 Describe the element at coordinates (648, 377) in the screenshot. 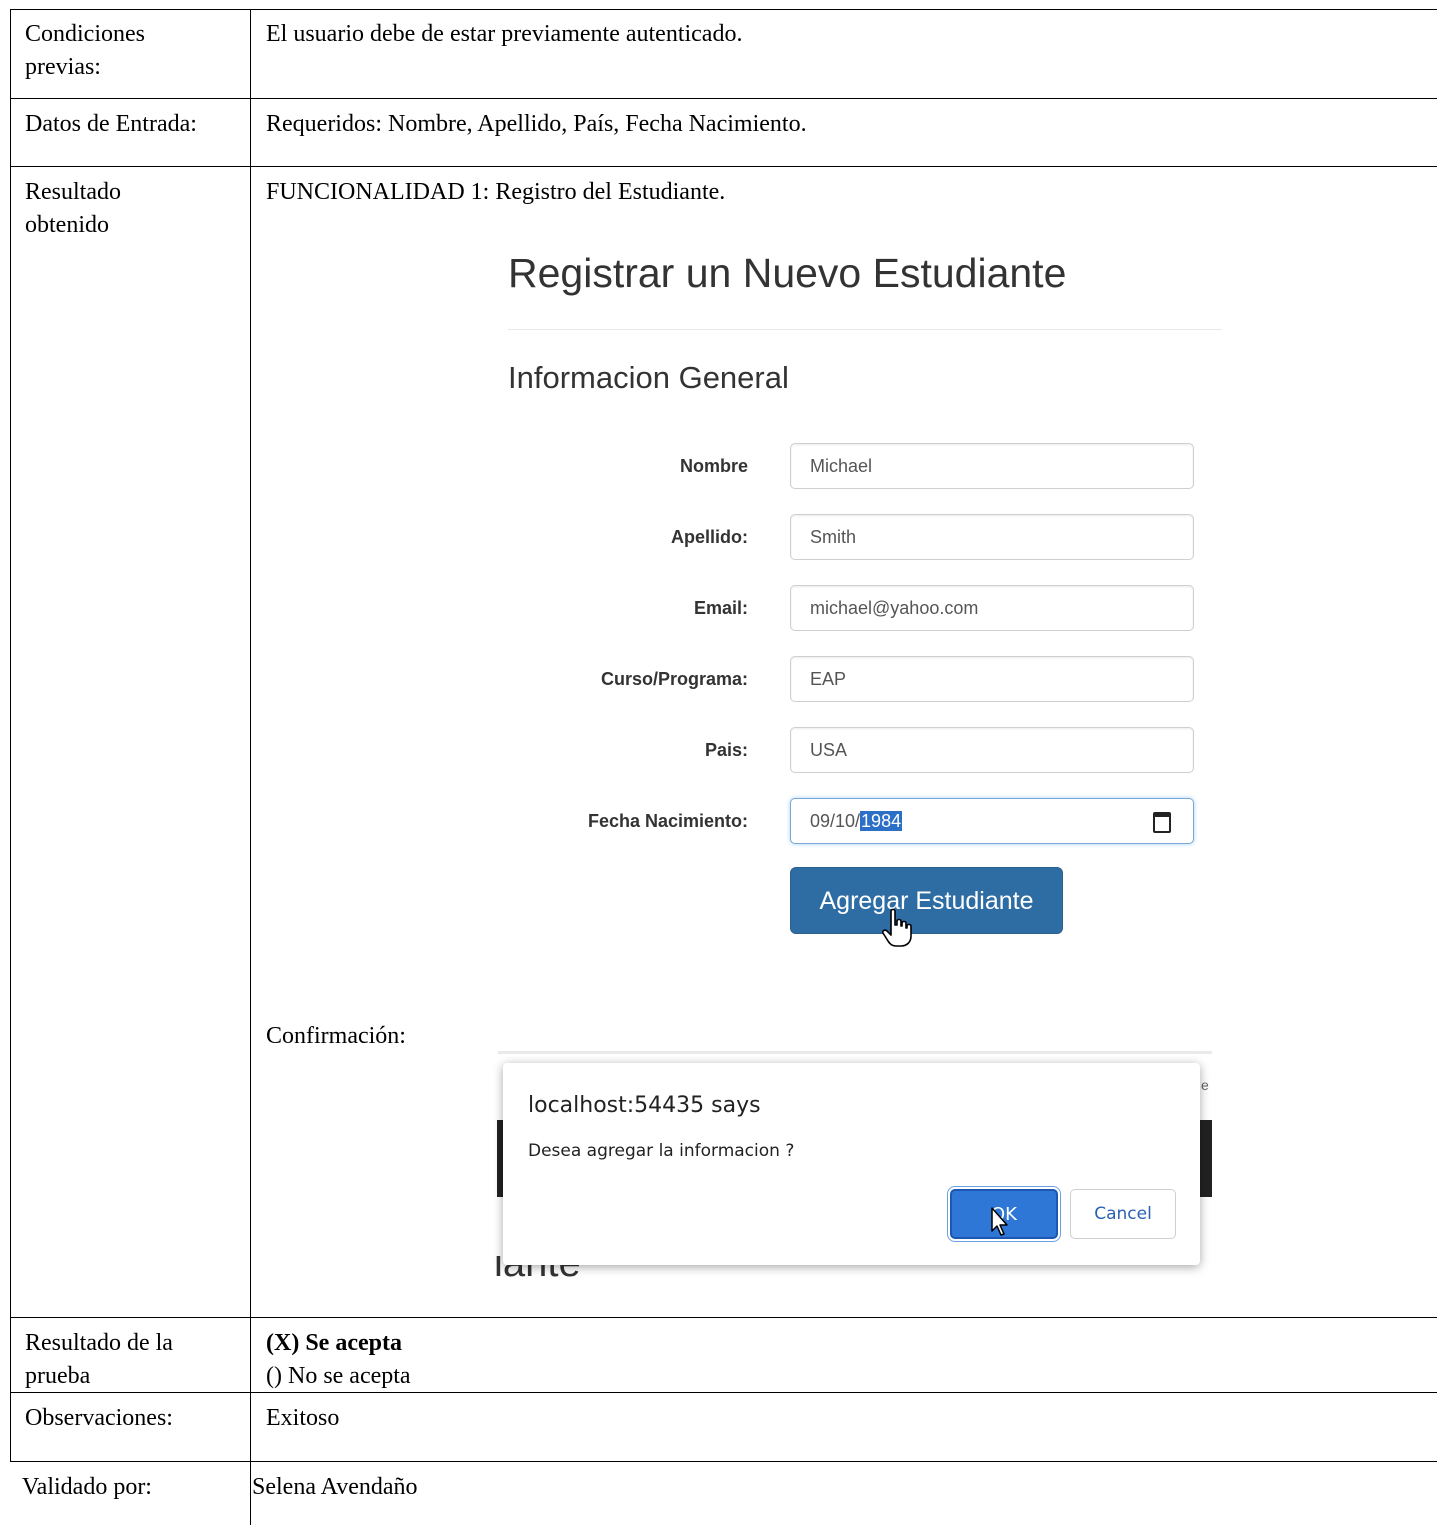

I see `form-subtitle: Informacion General` at that location.